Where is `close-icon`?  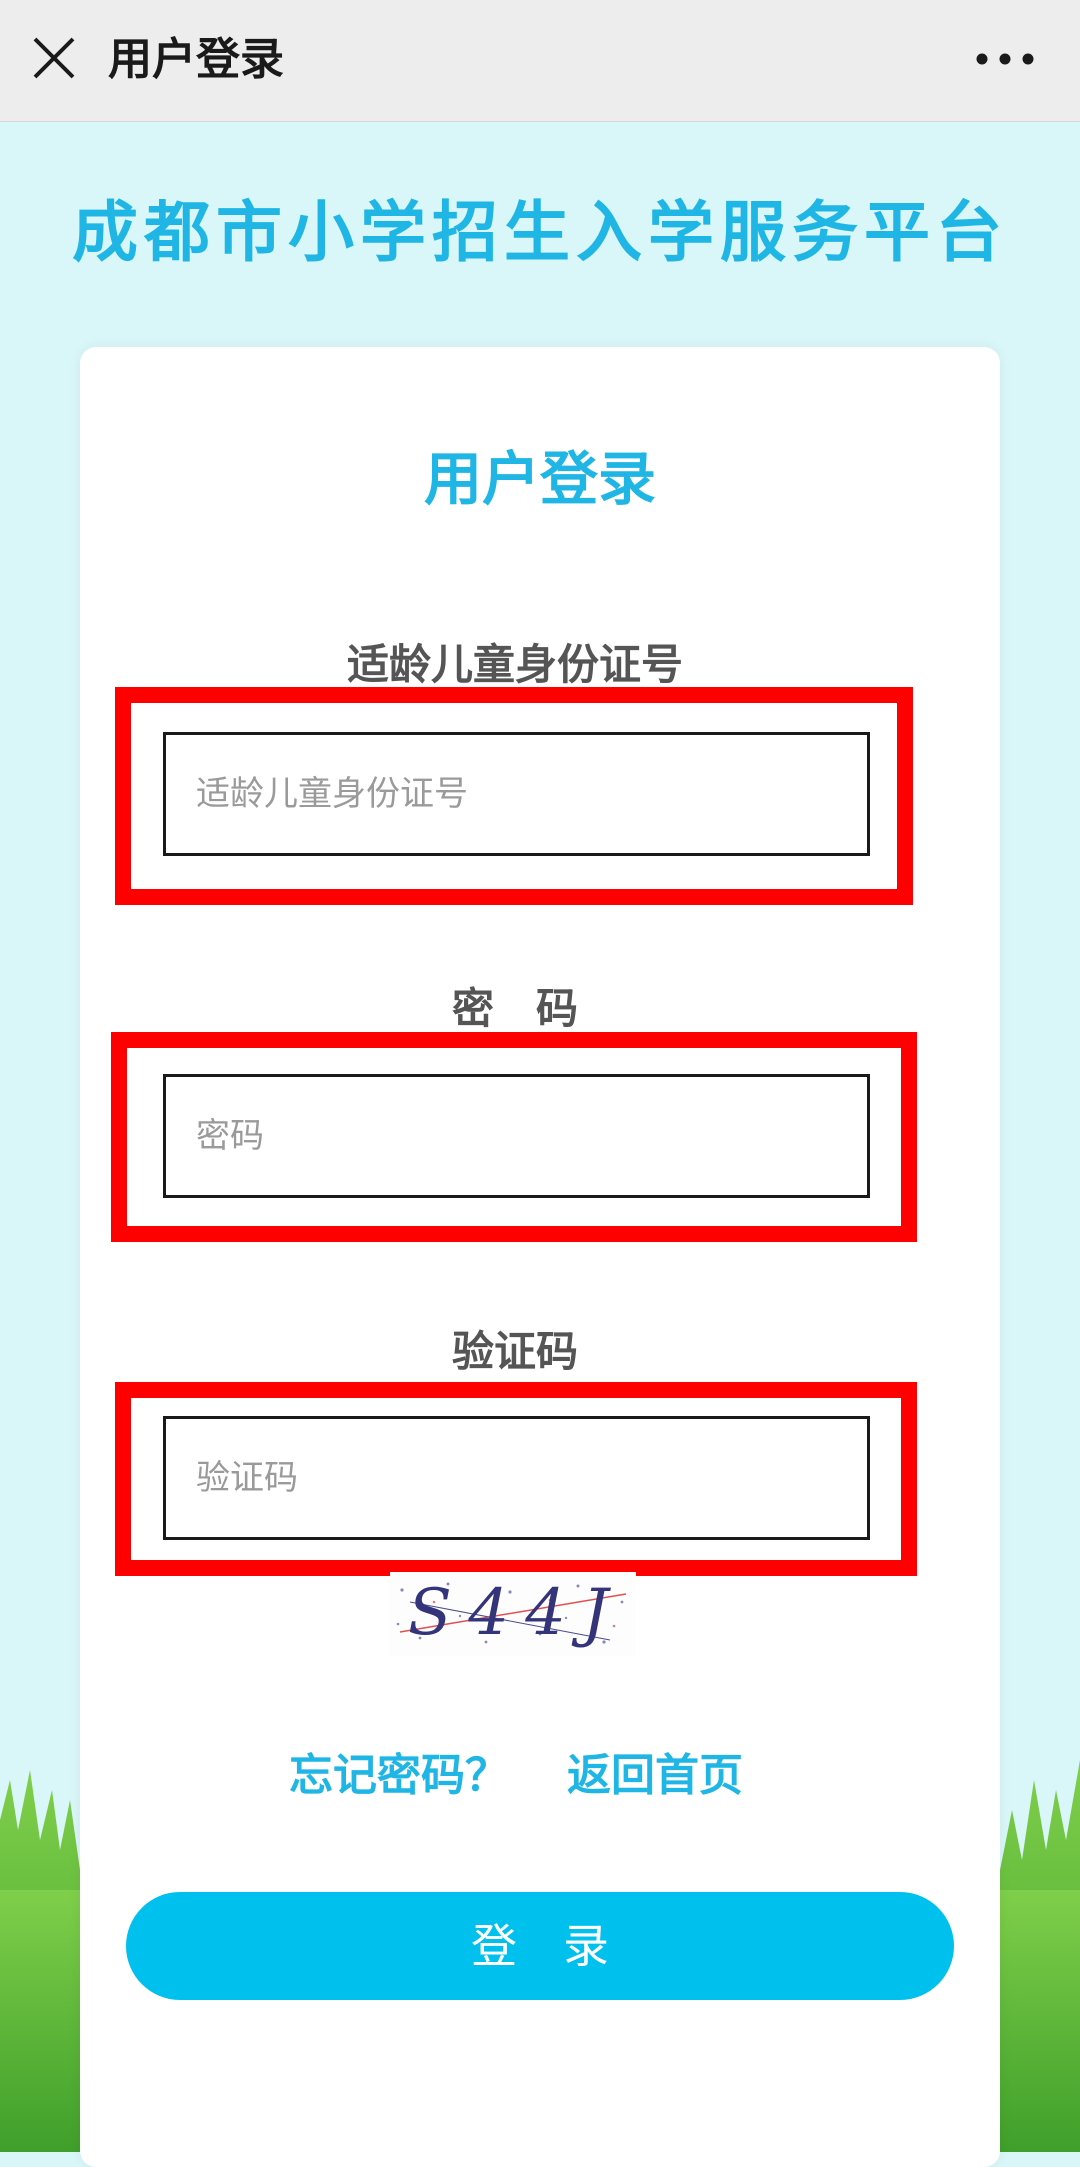
close-icon is located at coordinates (55, 59).